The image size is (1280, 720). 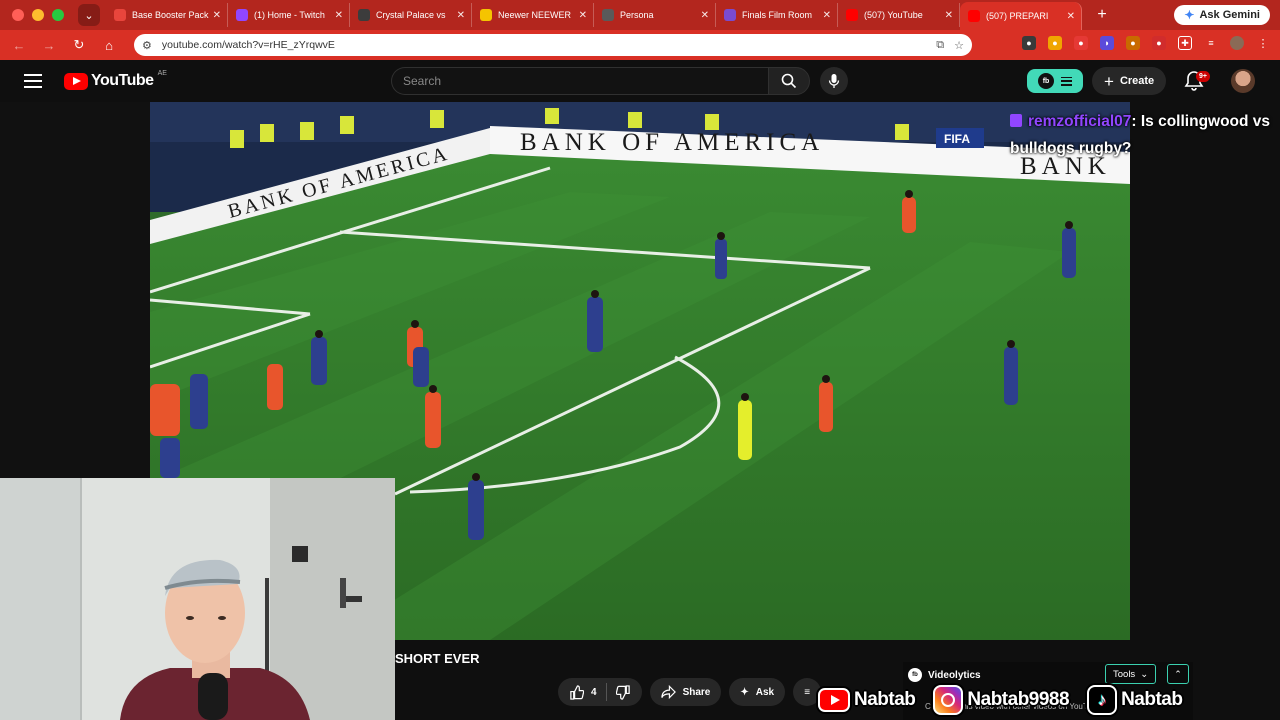 What do you see at coordinates (544, 45) in the screenshot?
I see `url-text: youtube.com/watch?v=rHE_zYrqwvE` at bounding box center [544, 45].